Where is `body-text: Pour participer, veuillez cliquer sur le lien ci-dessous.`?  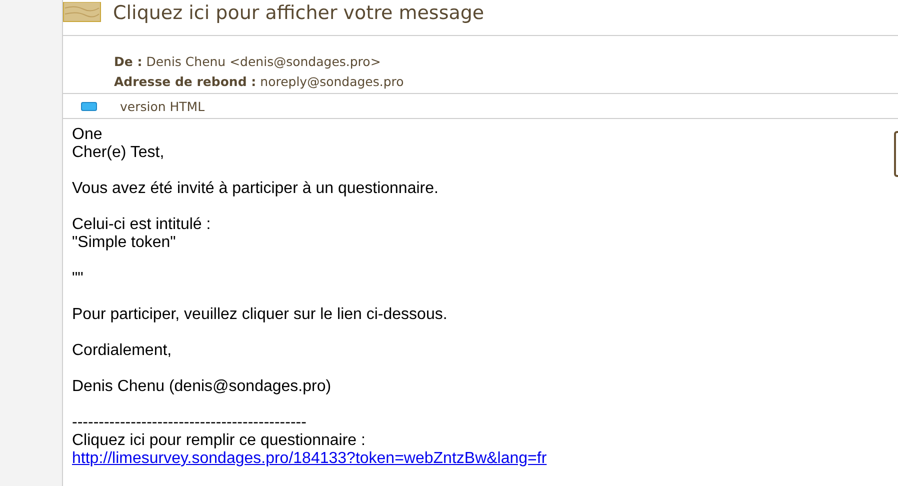
body-text: Pour participer, veuillez cliquer sur le lien ci-dessous. is located at coordinates (260, 315).